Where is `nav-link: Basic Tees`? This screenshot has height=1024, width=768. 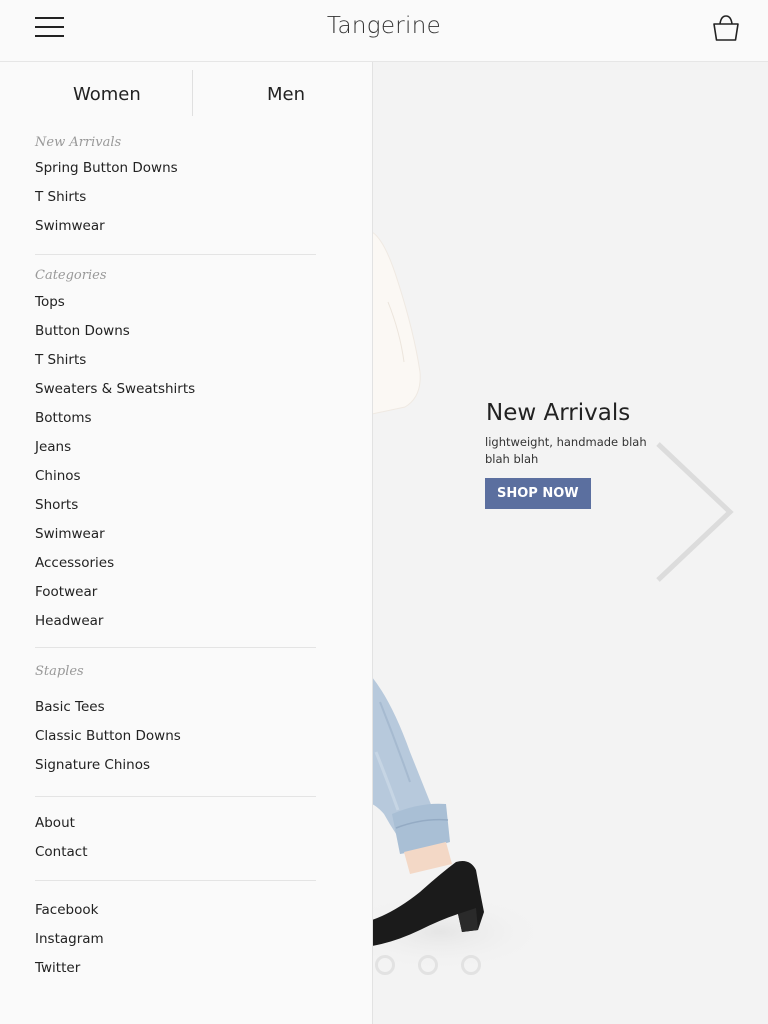
nav-link: Basic Tees is located at coordinates (70, 707).